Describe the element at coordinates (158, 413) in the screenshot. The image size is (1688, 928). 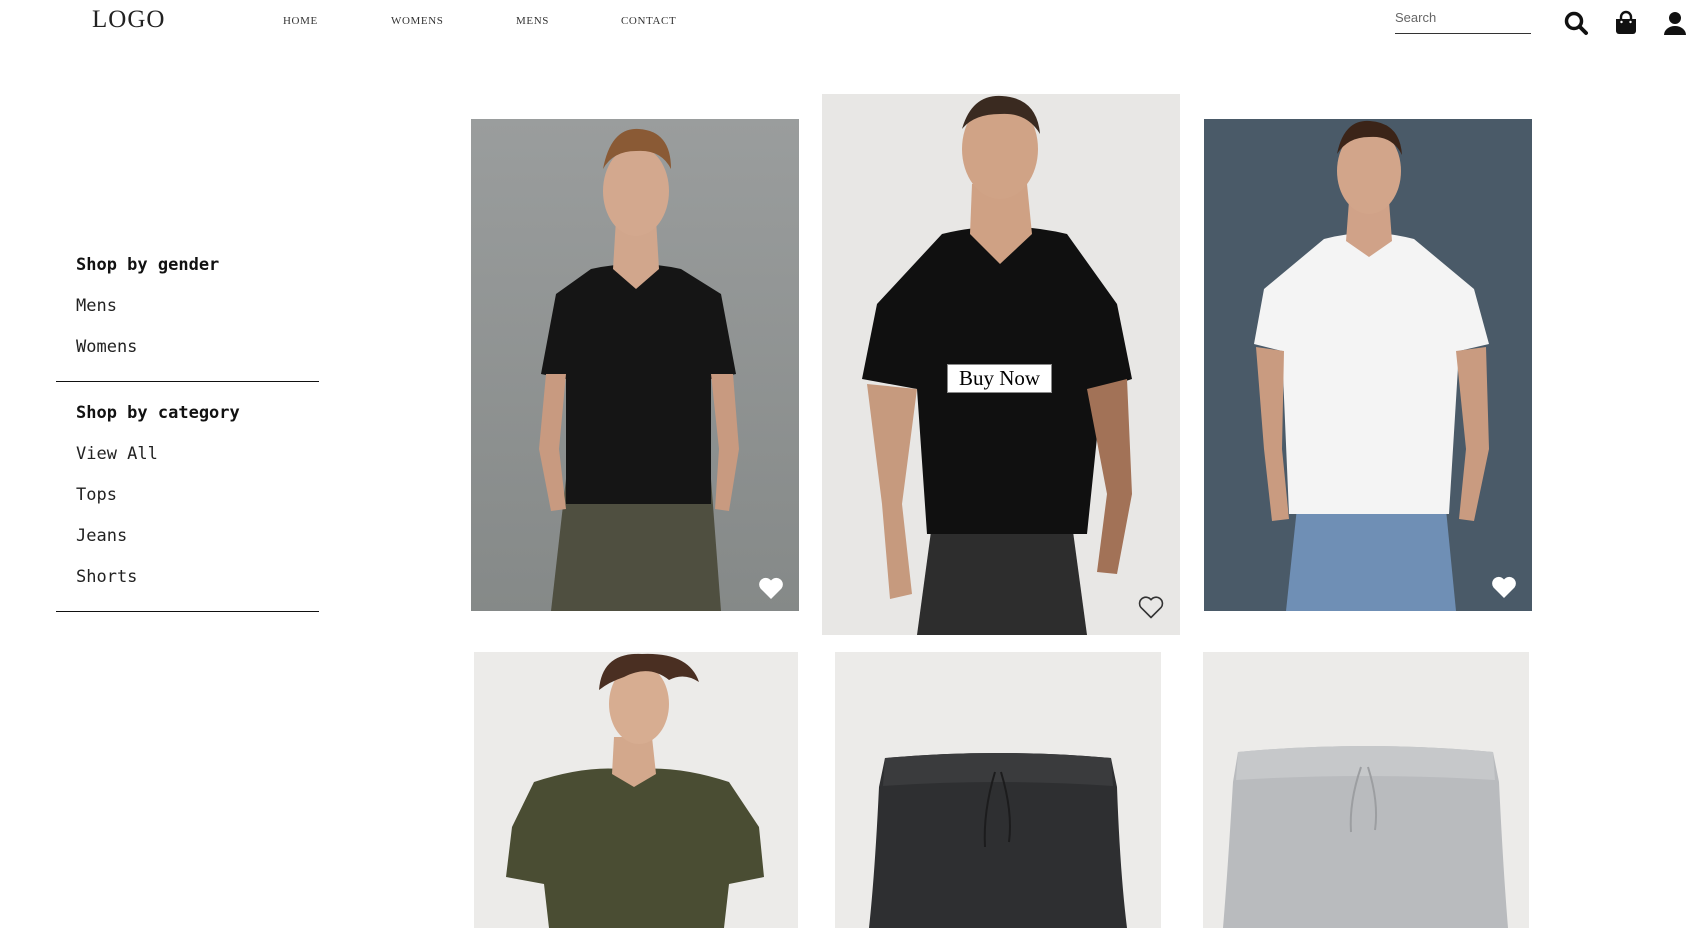
I see `shop-by-category-heading: Shop by category` at that location.